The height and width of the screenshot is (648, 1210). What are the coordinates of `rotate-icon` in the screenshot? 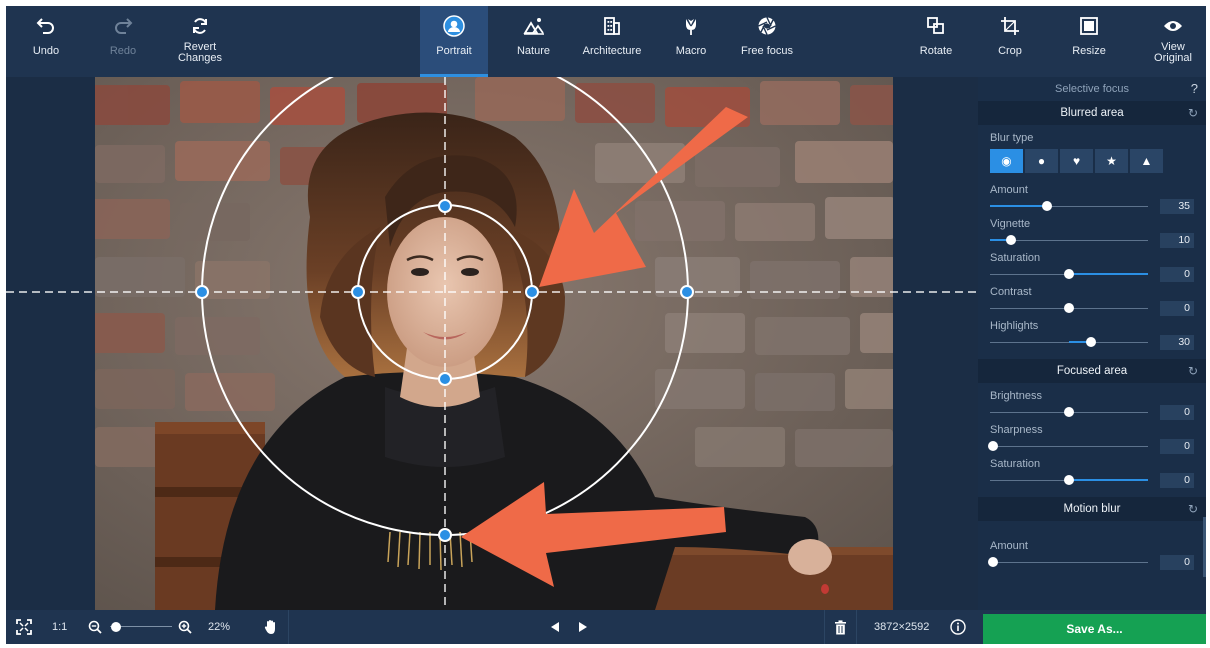 It's located at (936, 26).